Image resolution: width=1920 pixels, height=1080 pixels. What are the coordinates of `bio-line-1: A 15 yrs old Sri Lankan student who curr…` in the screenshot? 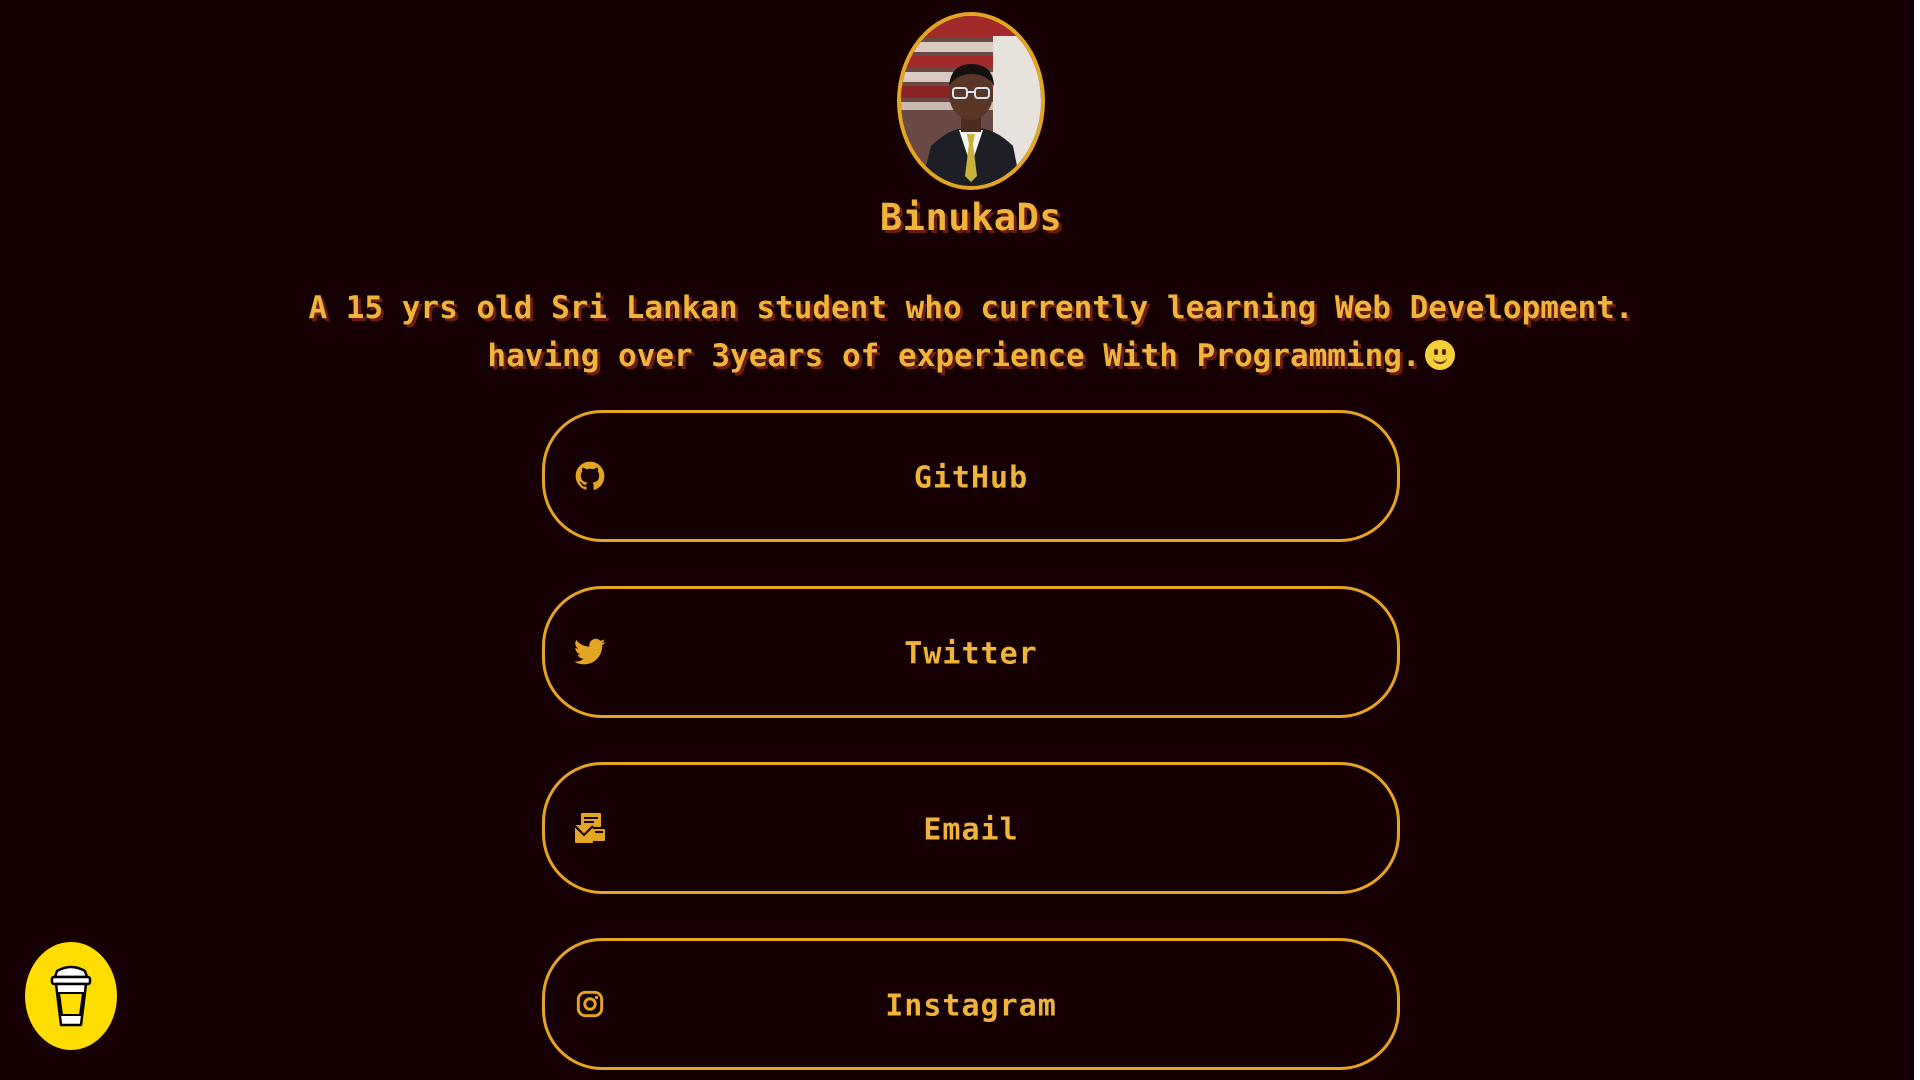 It's located at (971, 308).